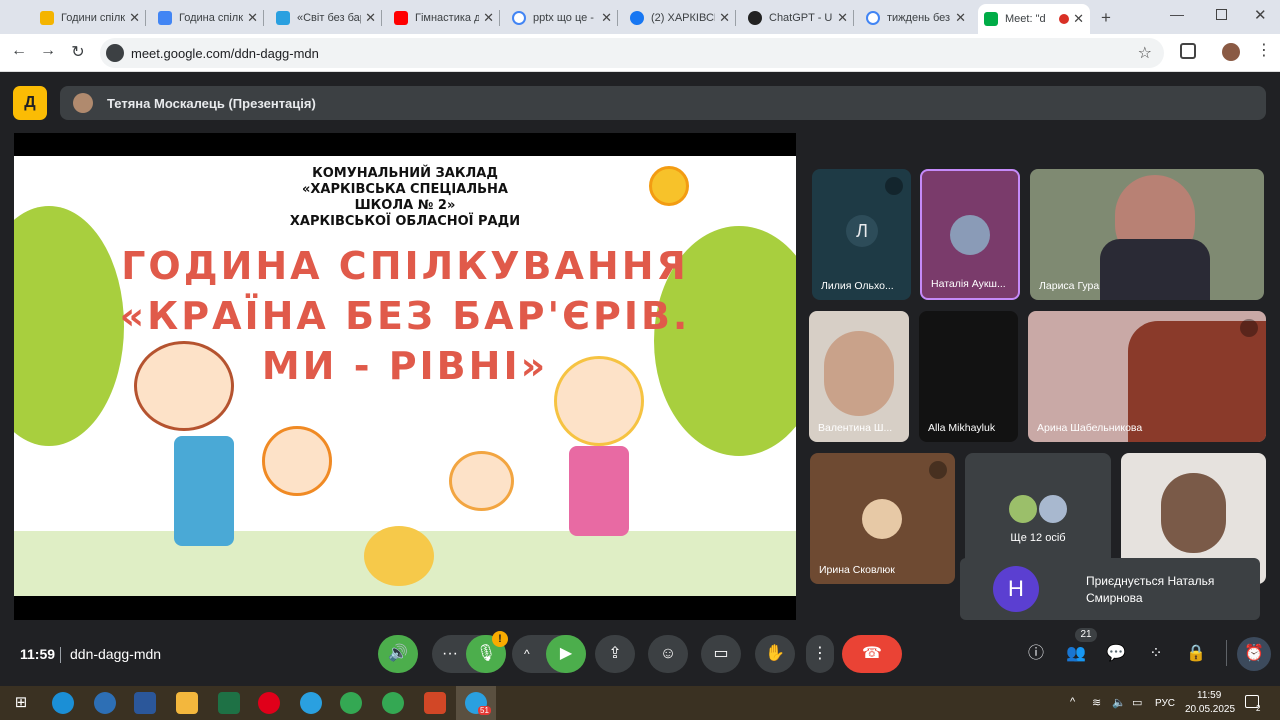  Describe the element at coordinates (435, 703) in the screenshot. I see `powerpoint-icon` at that location.